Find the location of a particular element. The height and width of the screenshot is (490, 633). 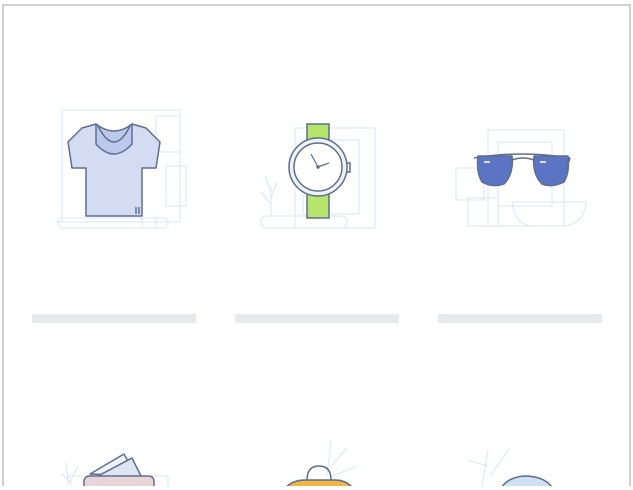

wristwatch-icon is located at coordinates (318, 176).